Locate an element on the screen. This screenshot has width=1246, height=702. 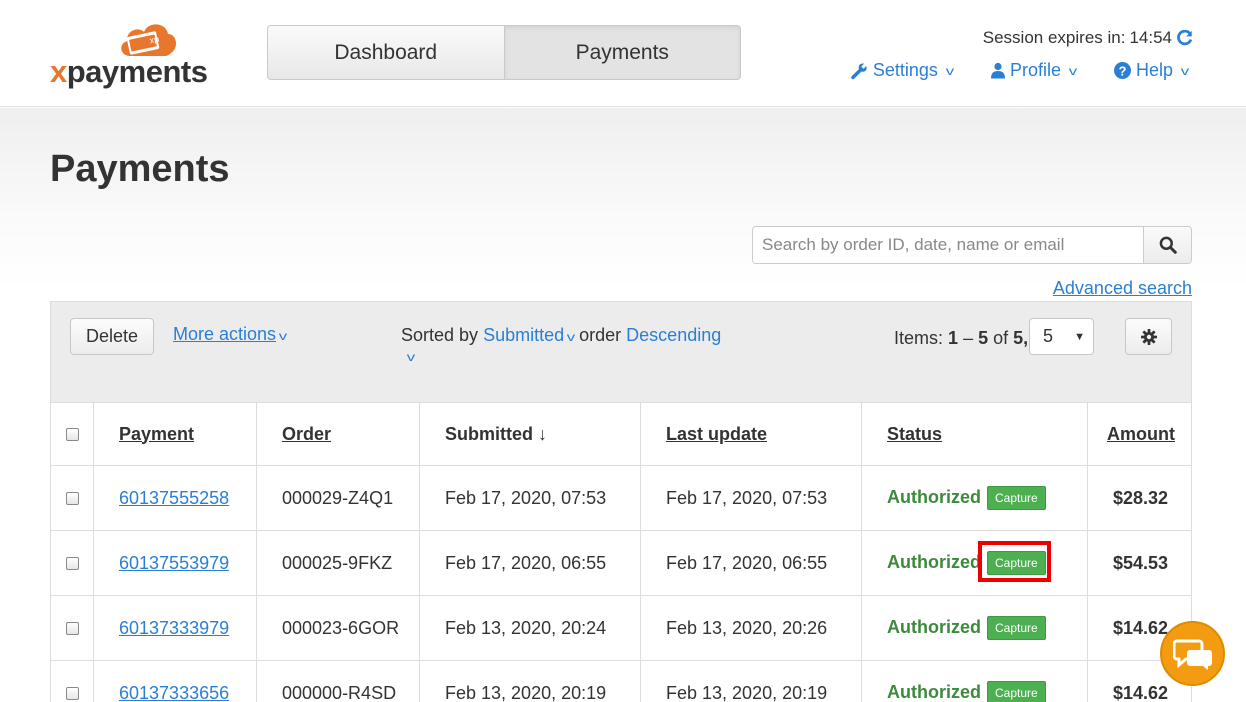
column-header-order: Order is located at coordinates (338, 434).